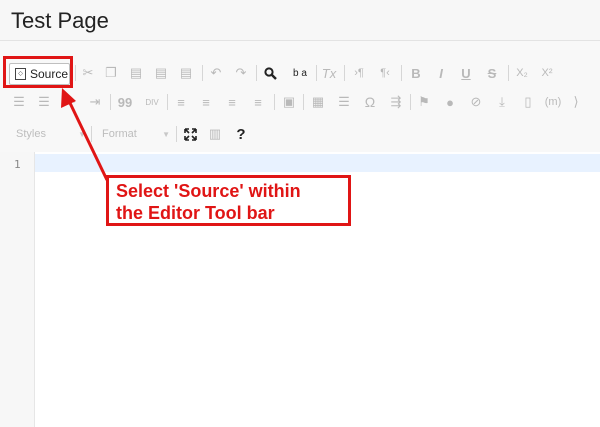 This screenshot has width=600, height=427. What do you see at coordinates (44, 102) in the screenshot?
I see `bulleted-list-icon: ☰` at bounding box center [44, 102].